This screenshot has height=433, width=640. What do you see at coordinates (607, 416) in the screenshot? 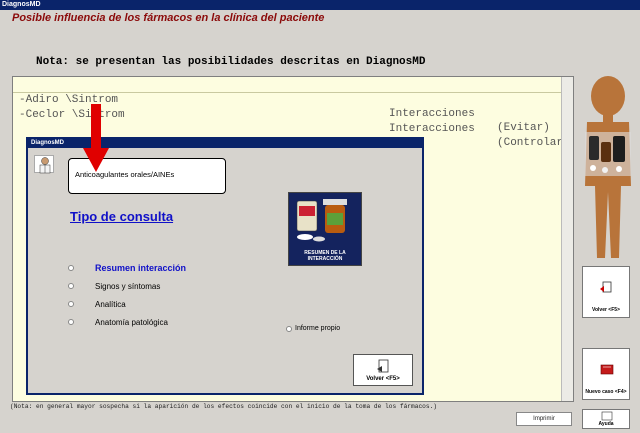
I see `help-book-icon` at bounding box center [607, 416].